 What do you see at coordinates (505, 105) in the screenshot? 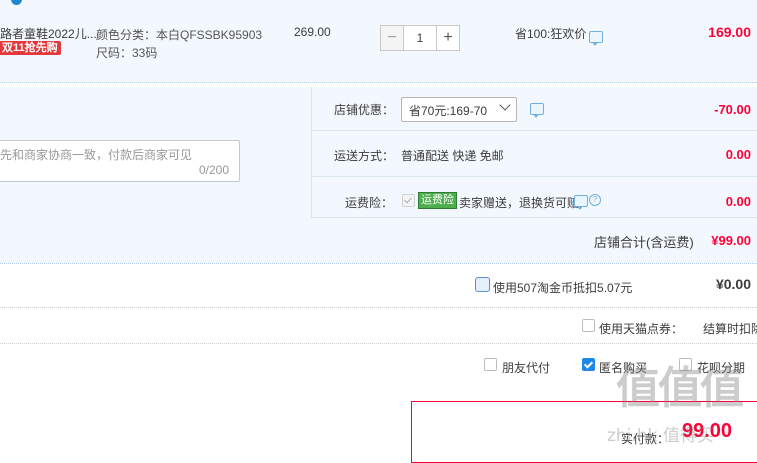
I see `chevron-down-icon` at bounding box center [505, 105].